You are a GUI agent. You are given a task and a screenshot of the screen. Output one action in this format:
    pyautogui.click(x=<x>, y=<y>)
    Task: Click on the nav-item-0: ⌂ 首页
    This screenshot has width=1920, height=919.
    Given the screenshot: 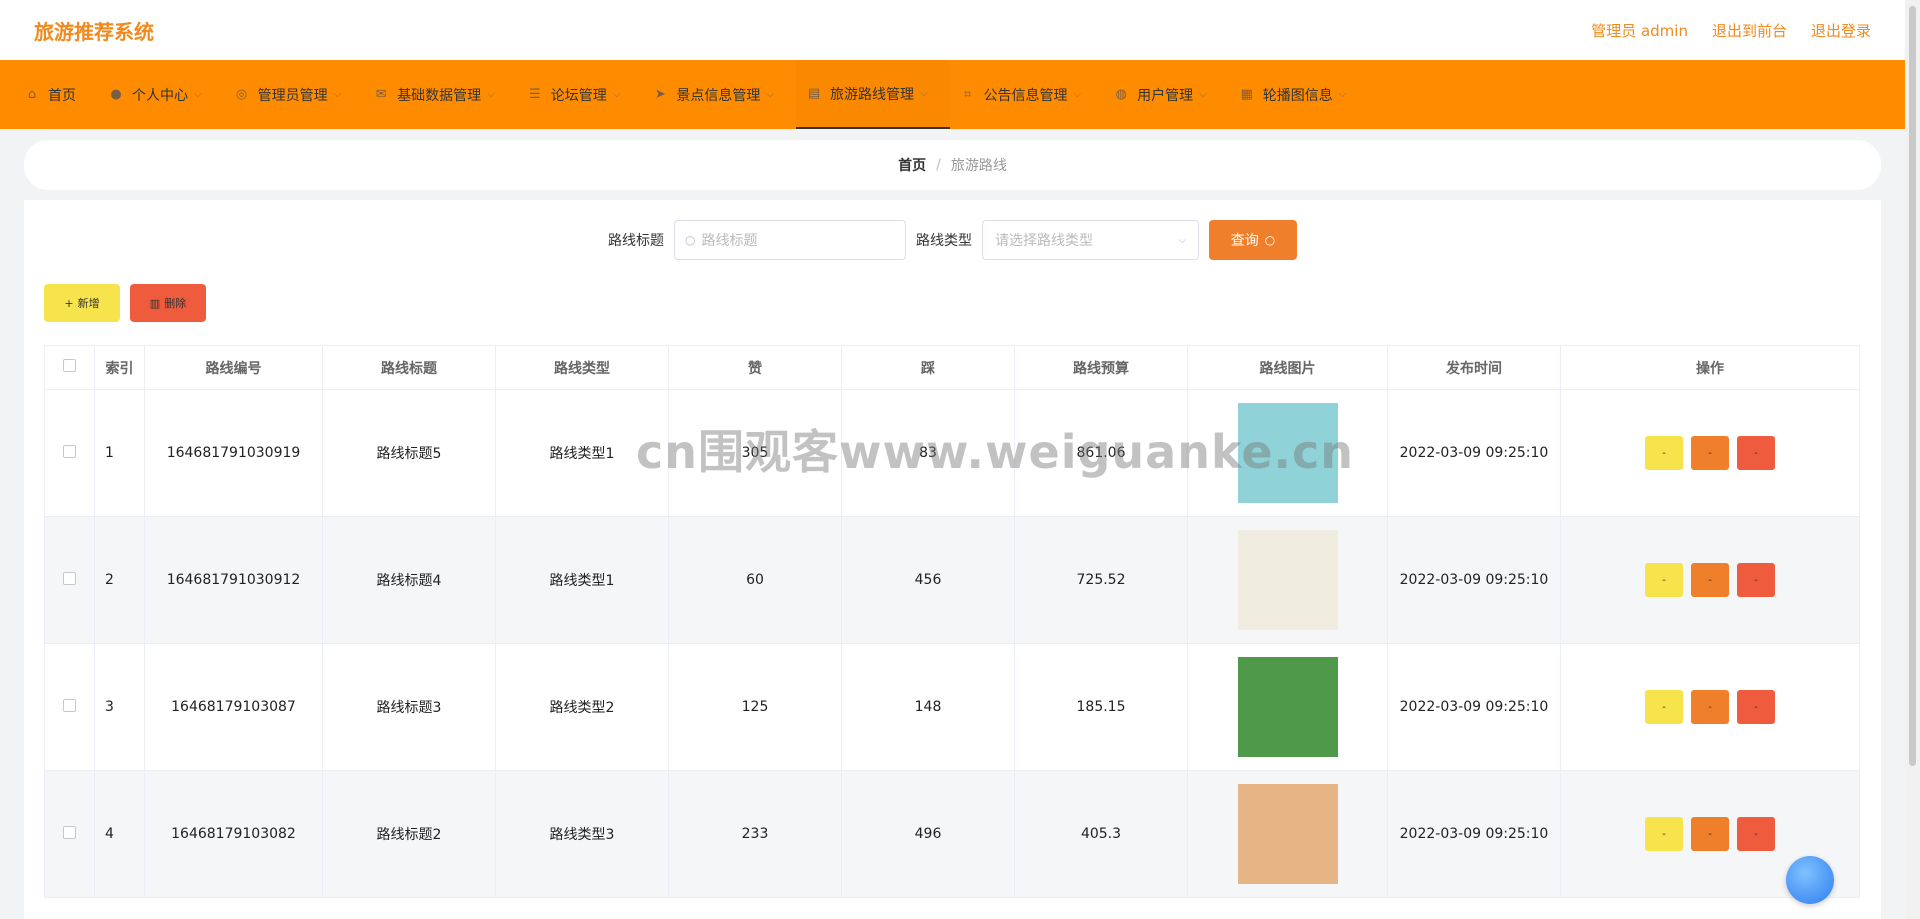 What is the action you would take?
    pyautogui.click(x=56, y=94)
    